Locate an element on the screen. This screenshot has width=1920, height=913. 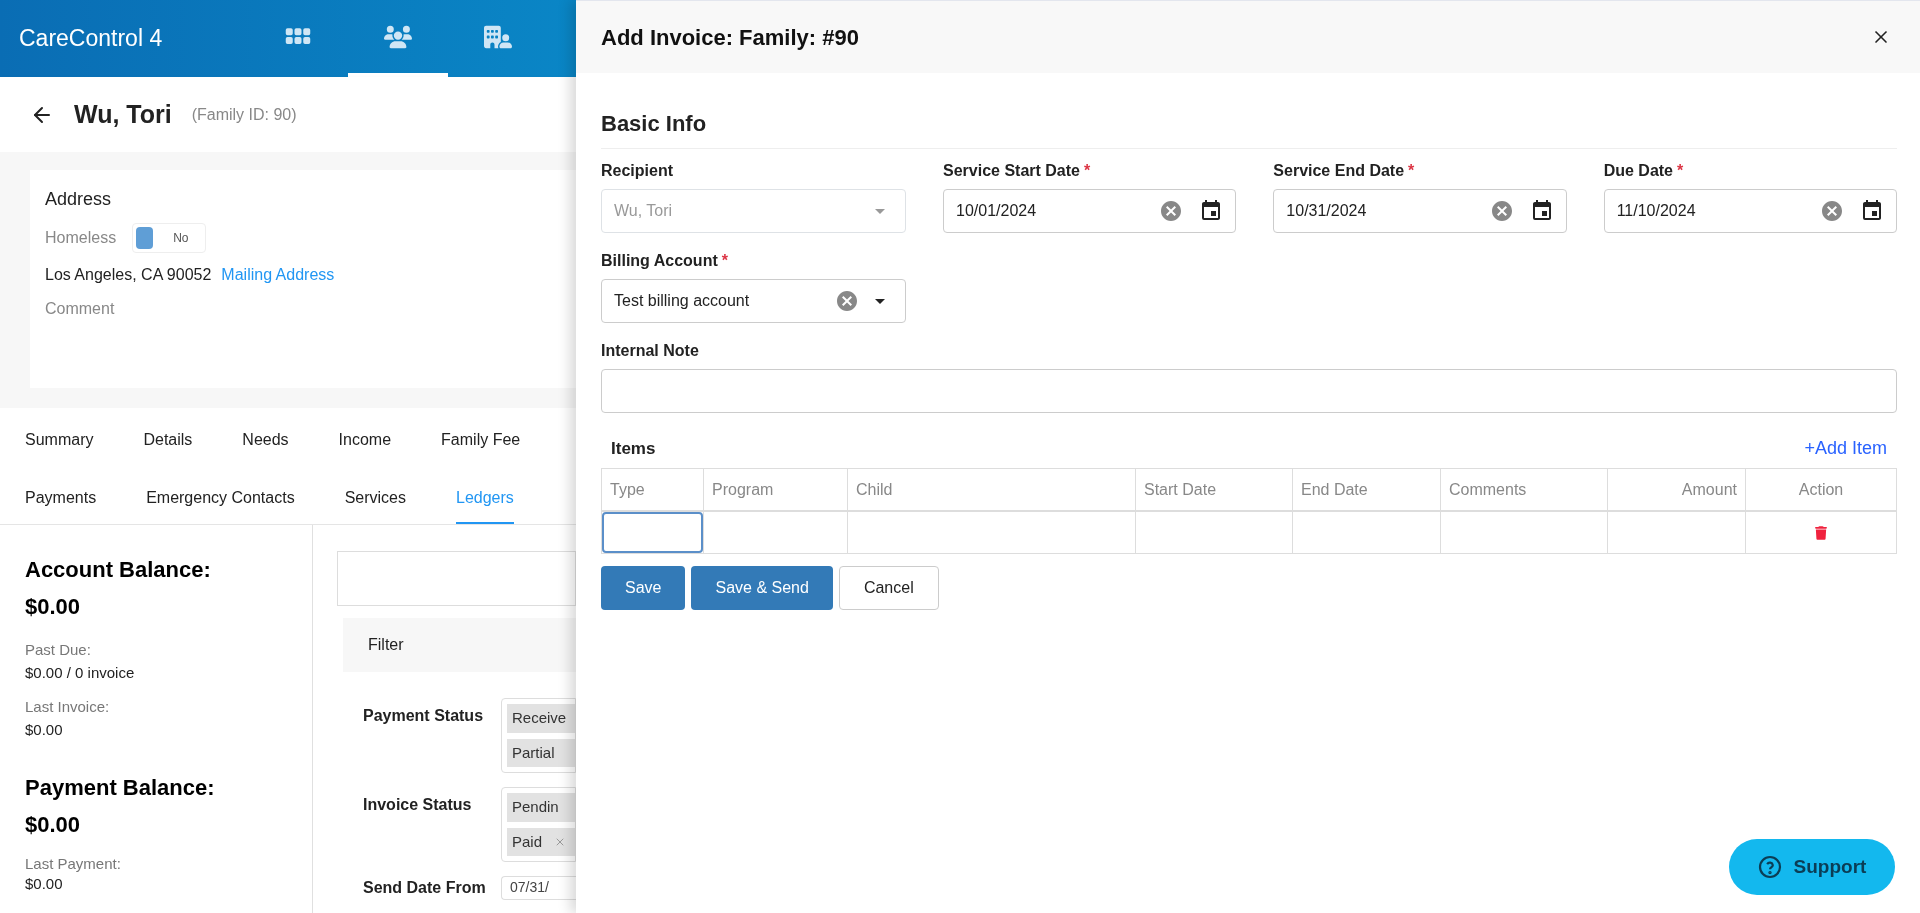
dialog-title: Add Invoice: Family: #90 is located at coordinates (730, 37).